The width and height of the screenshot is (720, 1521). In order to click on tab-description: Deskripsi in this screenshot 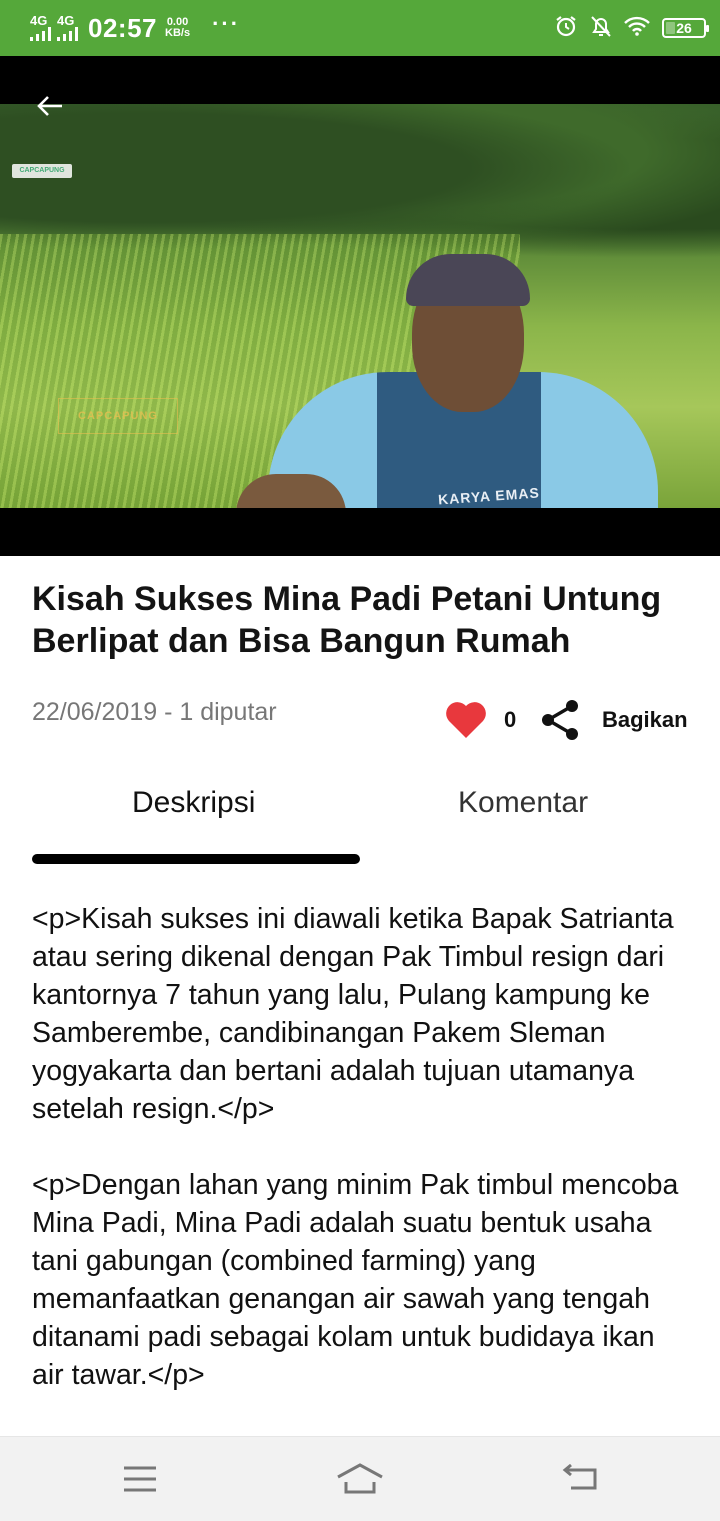, I will do `click(193, 803)`.